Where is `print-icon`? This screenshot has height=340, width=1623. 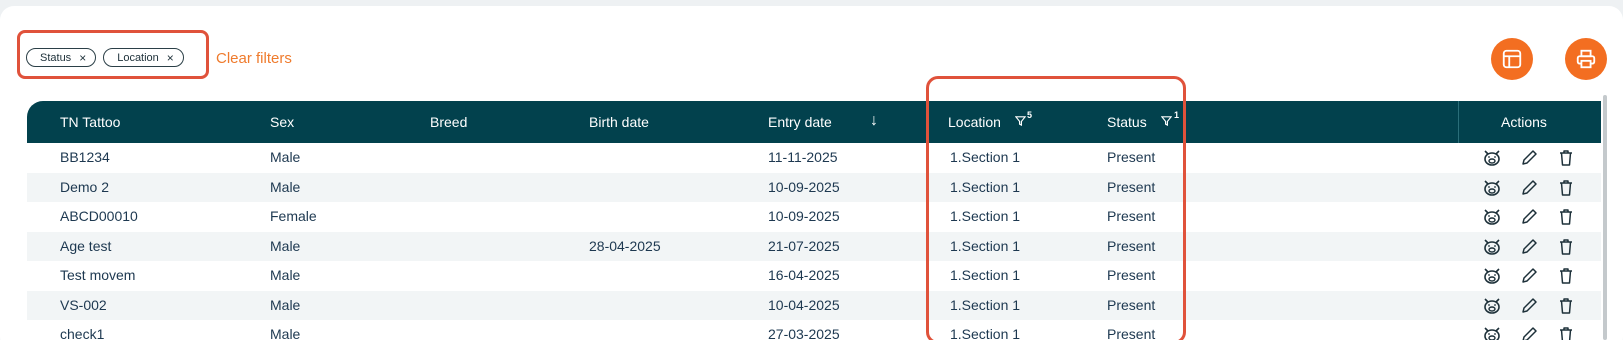
print-icon is located at coordinates (1586, 59).